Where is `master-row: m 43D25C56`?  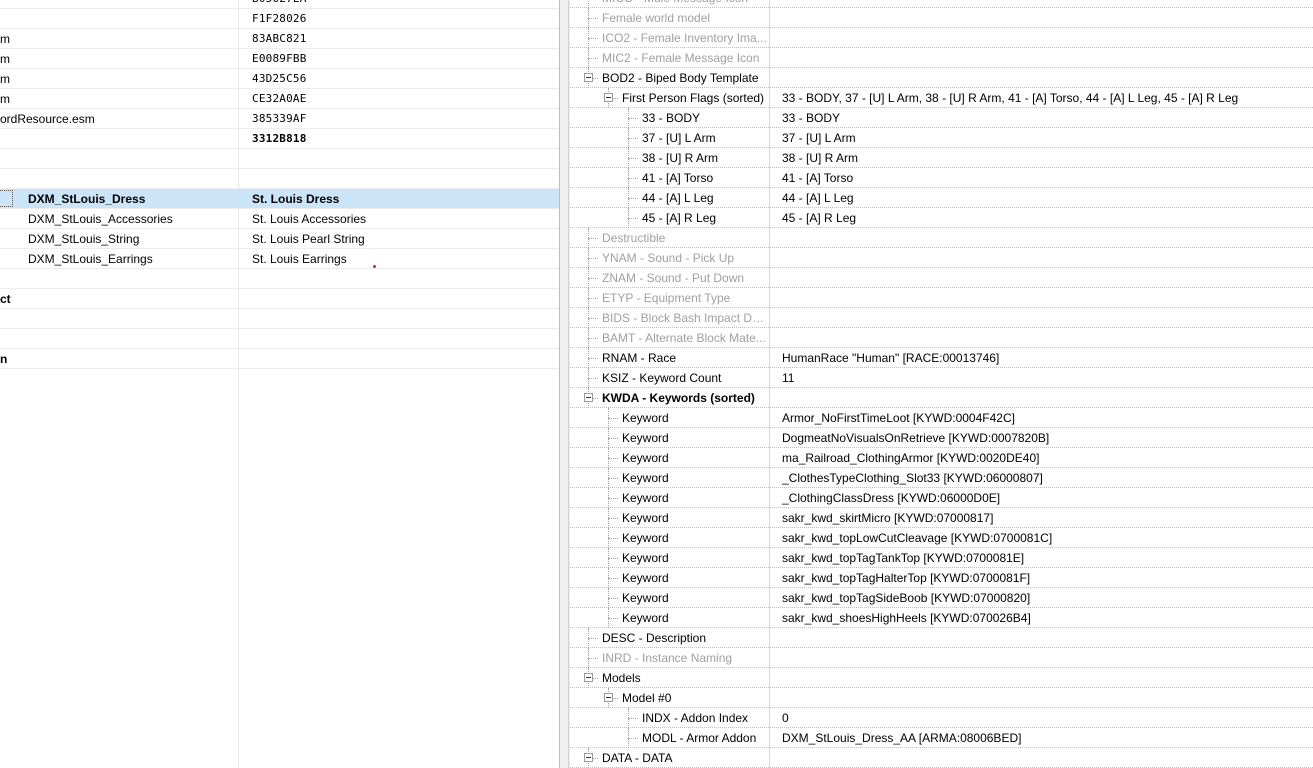
master-row: m 43D25C56 is located at coordinates (279, 79).